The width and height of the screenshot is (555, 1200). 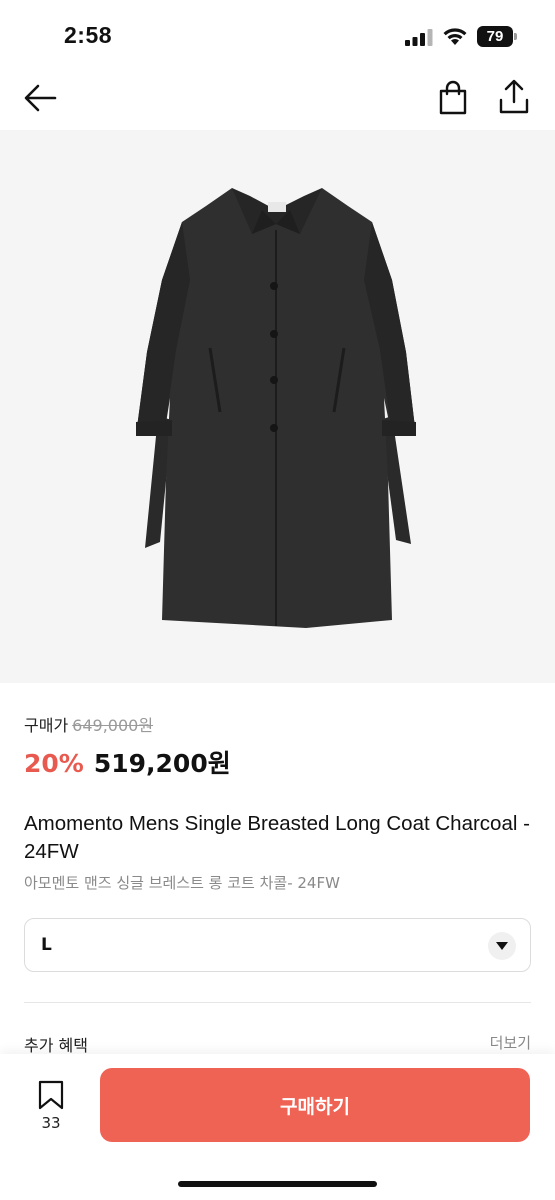 What do you see at coordinates (455, 36) in the screenshot?
I see `wifi-icon` at bounding box center [455, 36].